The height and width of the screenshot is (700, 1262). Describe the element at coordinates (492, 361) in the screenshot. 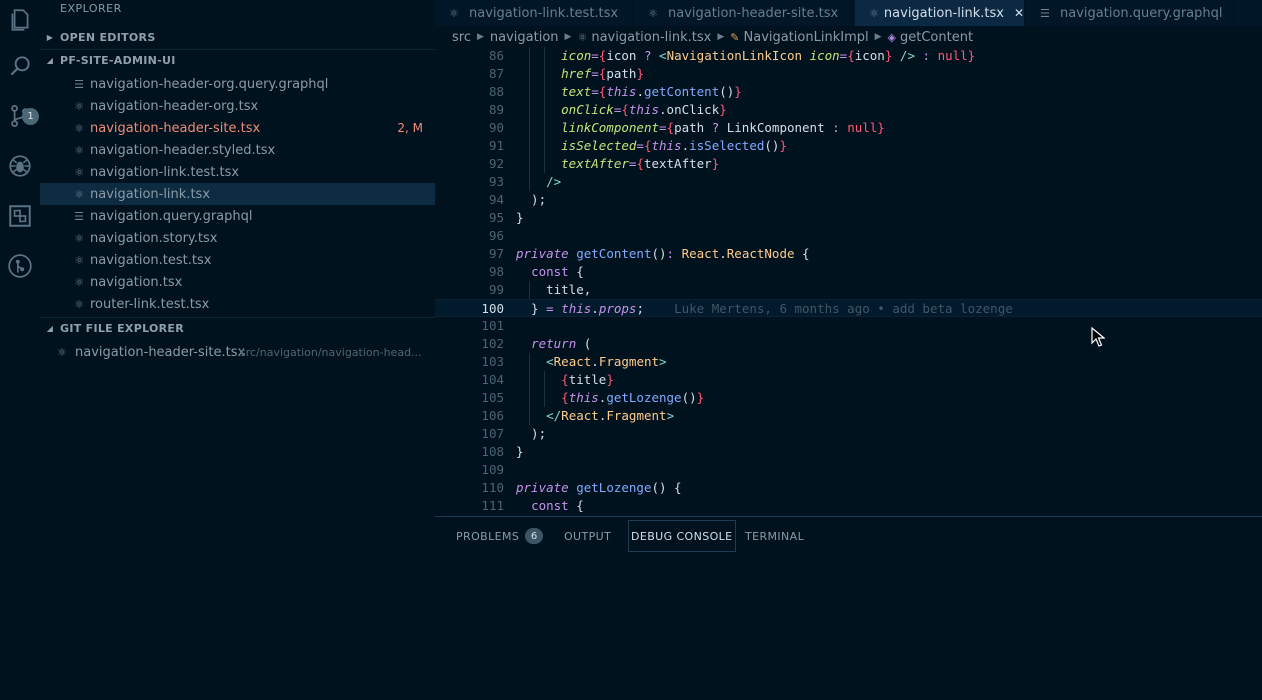

I see `line-number: 103` at that location.